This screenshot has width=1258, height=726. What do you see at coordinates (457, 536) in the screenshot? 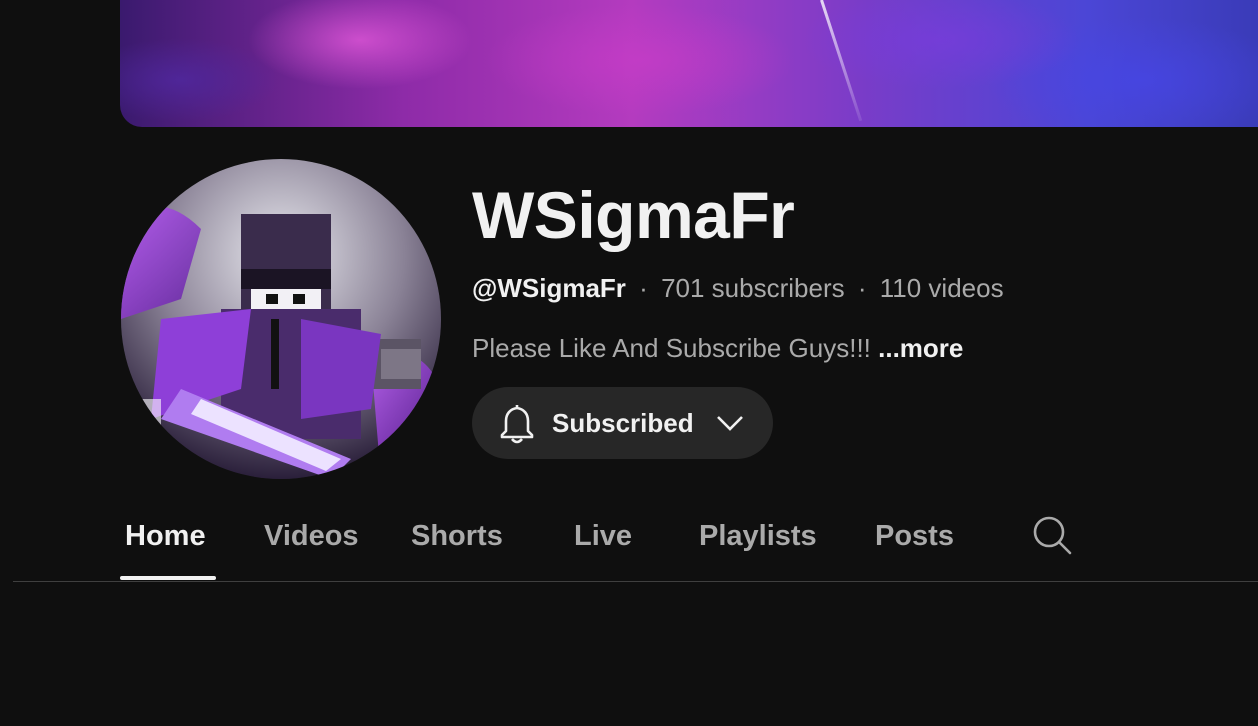
I see `tab-shorts: Shorts` at bounding box center [457, 536].